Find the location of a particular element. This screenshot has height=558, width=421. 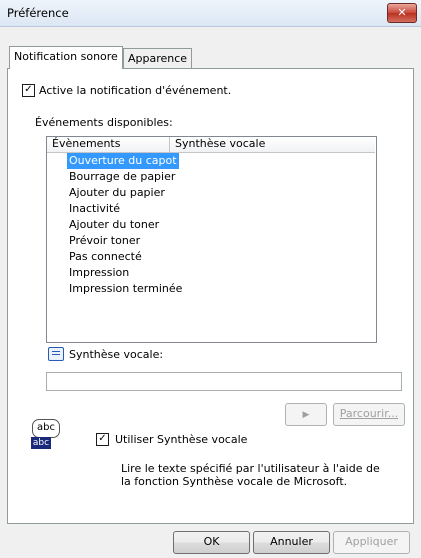

ok-button-label: OK is located at coordinates (211, 541).